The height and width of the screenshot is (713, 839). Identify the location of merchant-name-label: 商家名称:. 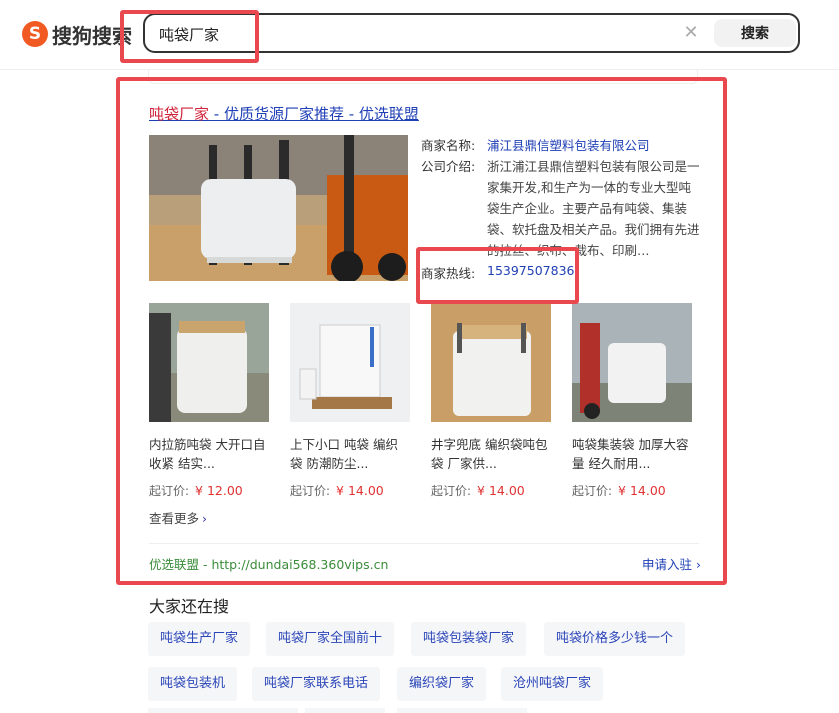
(448, 145).